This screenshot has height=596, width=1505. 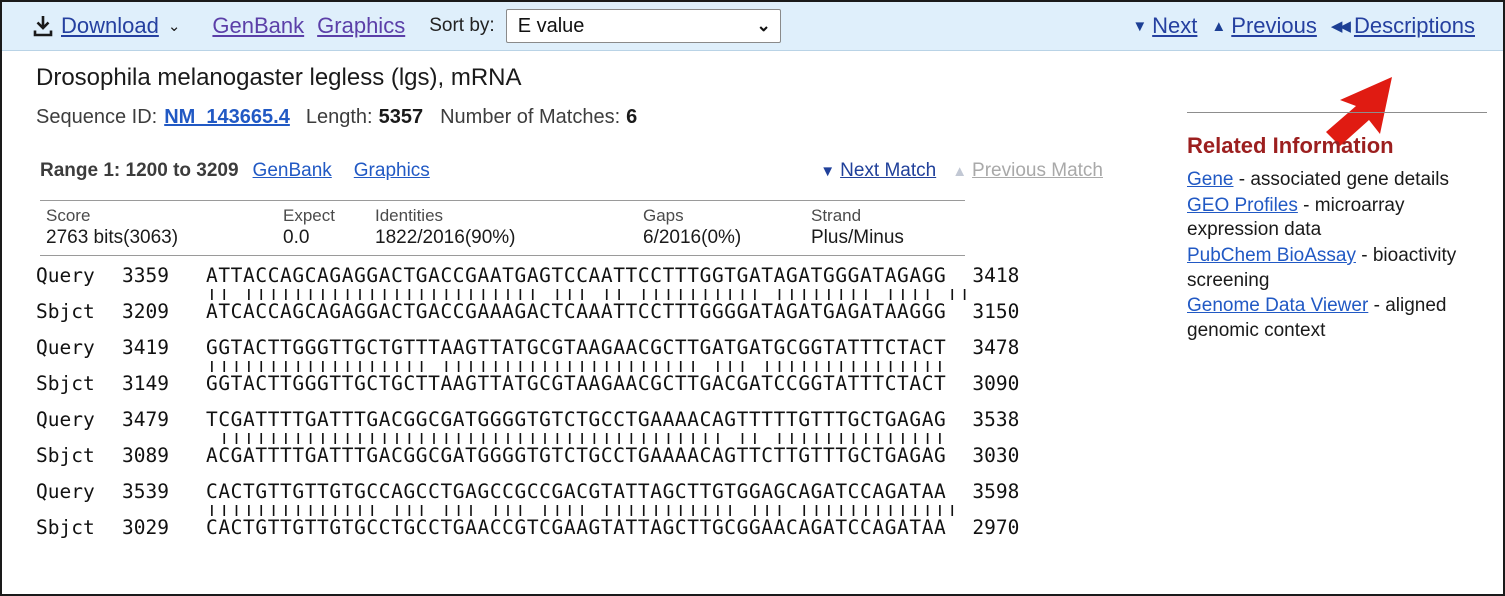 I want to click on genbank-link: GenBank, so click(x=258, y=26).